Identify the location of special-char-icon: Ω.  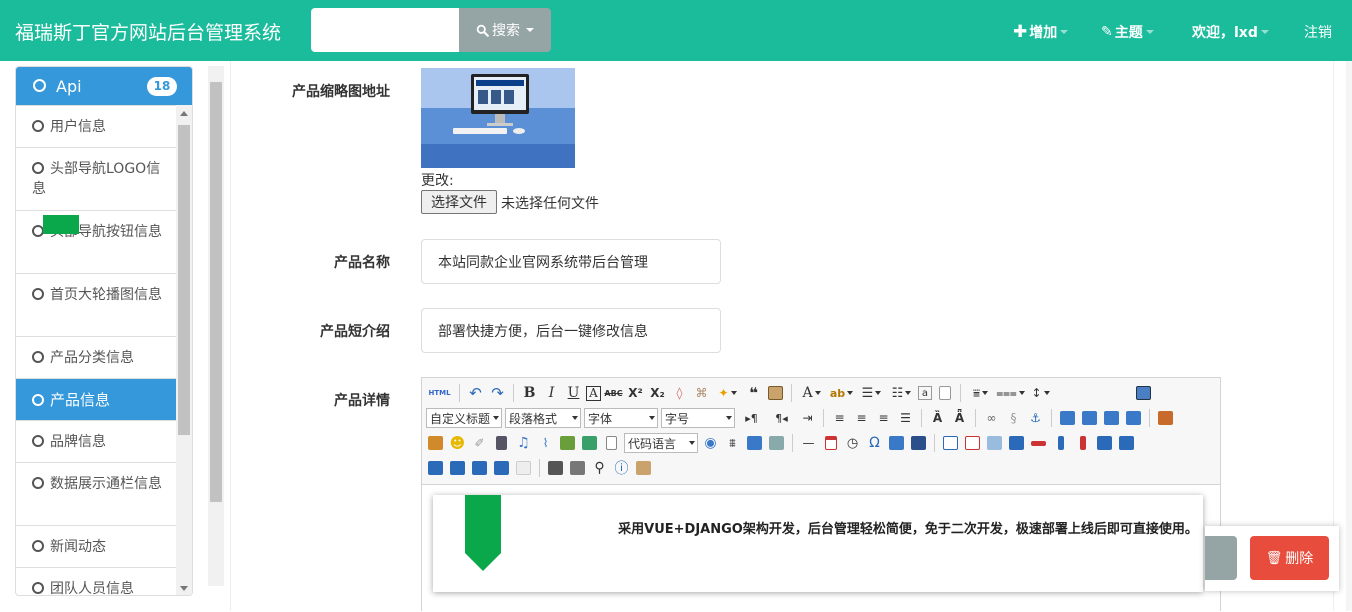
(874, 443).